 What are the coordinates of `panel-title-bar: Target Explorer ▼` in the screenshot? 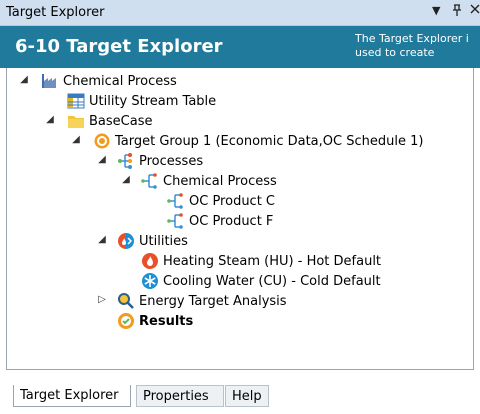 It's located at (240, 13).